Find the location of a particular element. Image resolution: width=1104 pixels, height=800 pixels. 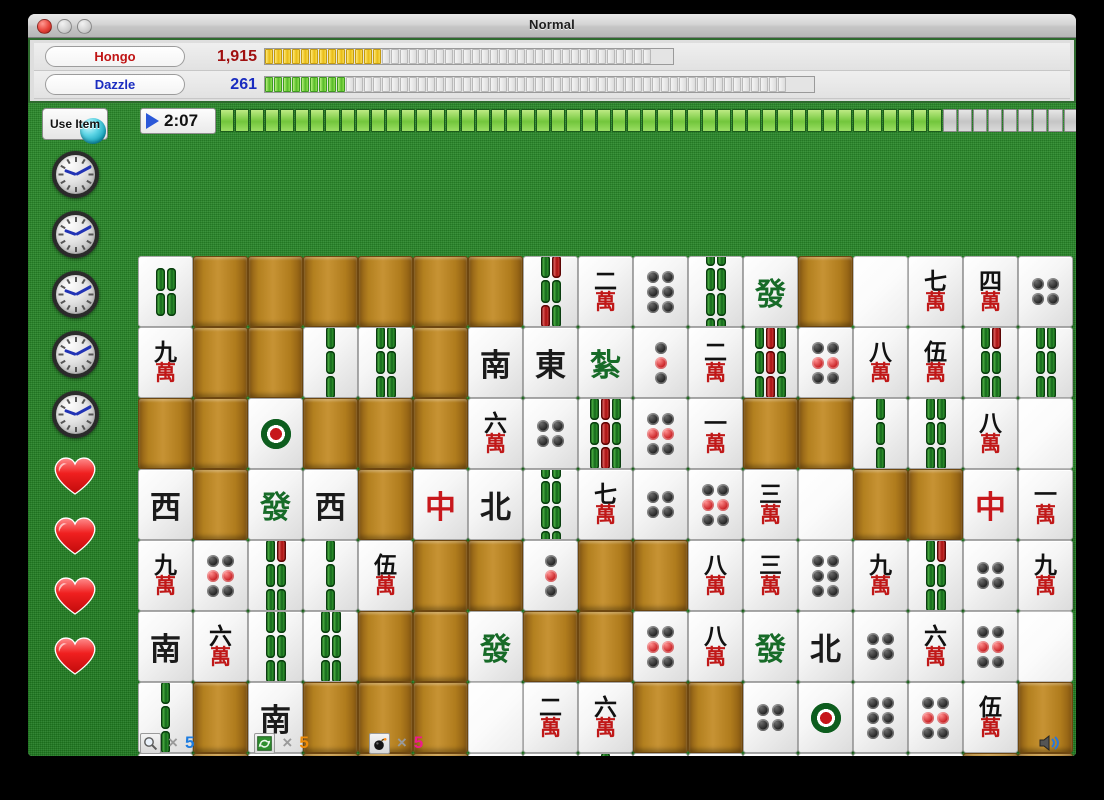

tile-dot2 is located at coordinates (990, 575).